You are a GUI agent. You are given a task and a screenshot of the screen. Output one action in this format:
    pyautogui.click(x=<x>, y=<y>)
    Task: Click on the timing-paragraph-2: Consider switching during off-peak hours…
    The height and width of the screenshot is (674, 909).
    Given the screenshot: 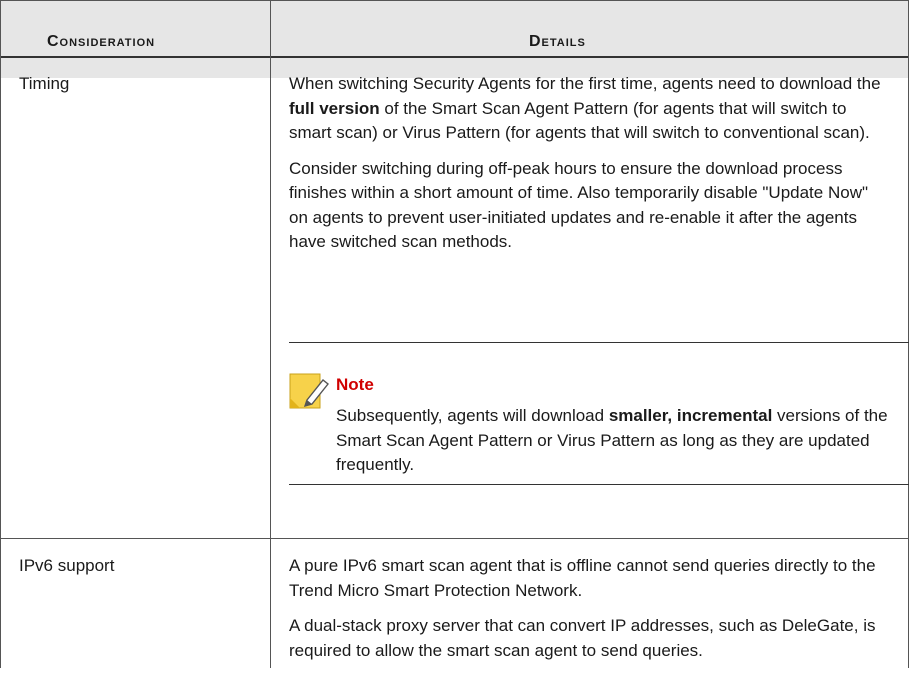 What is the action you would take?
    pyautogui.click(x=579, y=205)
    